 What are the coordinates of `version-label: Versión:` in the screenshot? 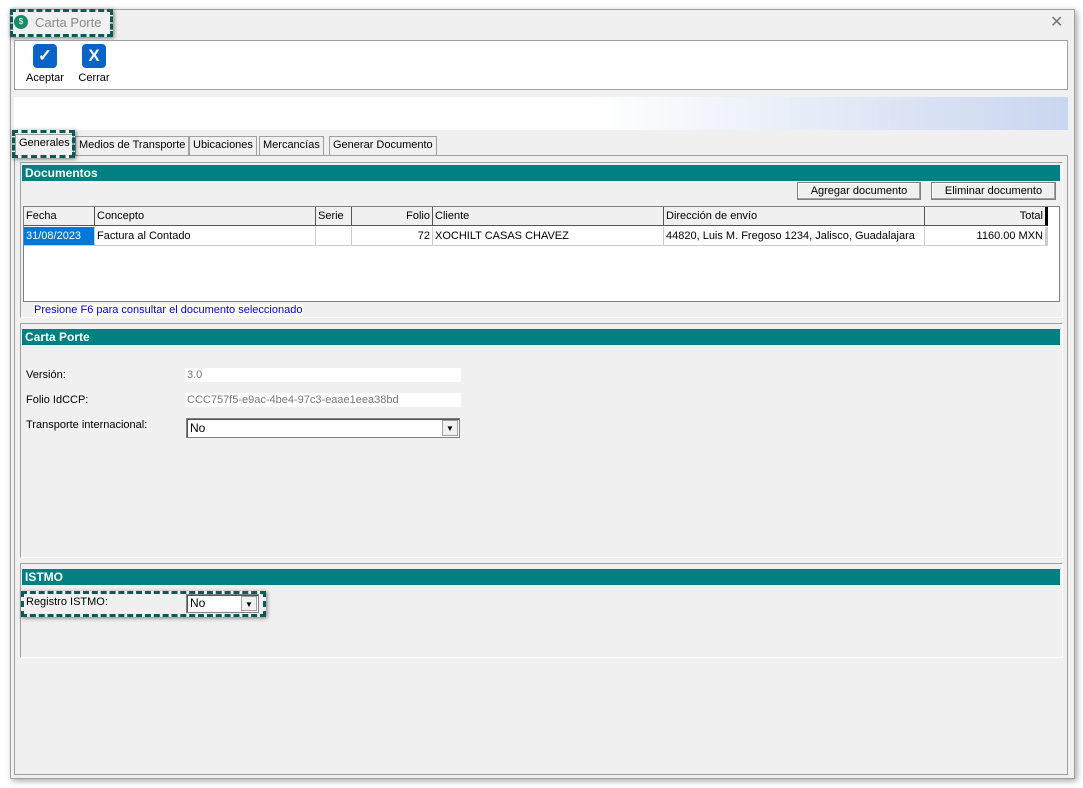 It's located at (46, 375).